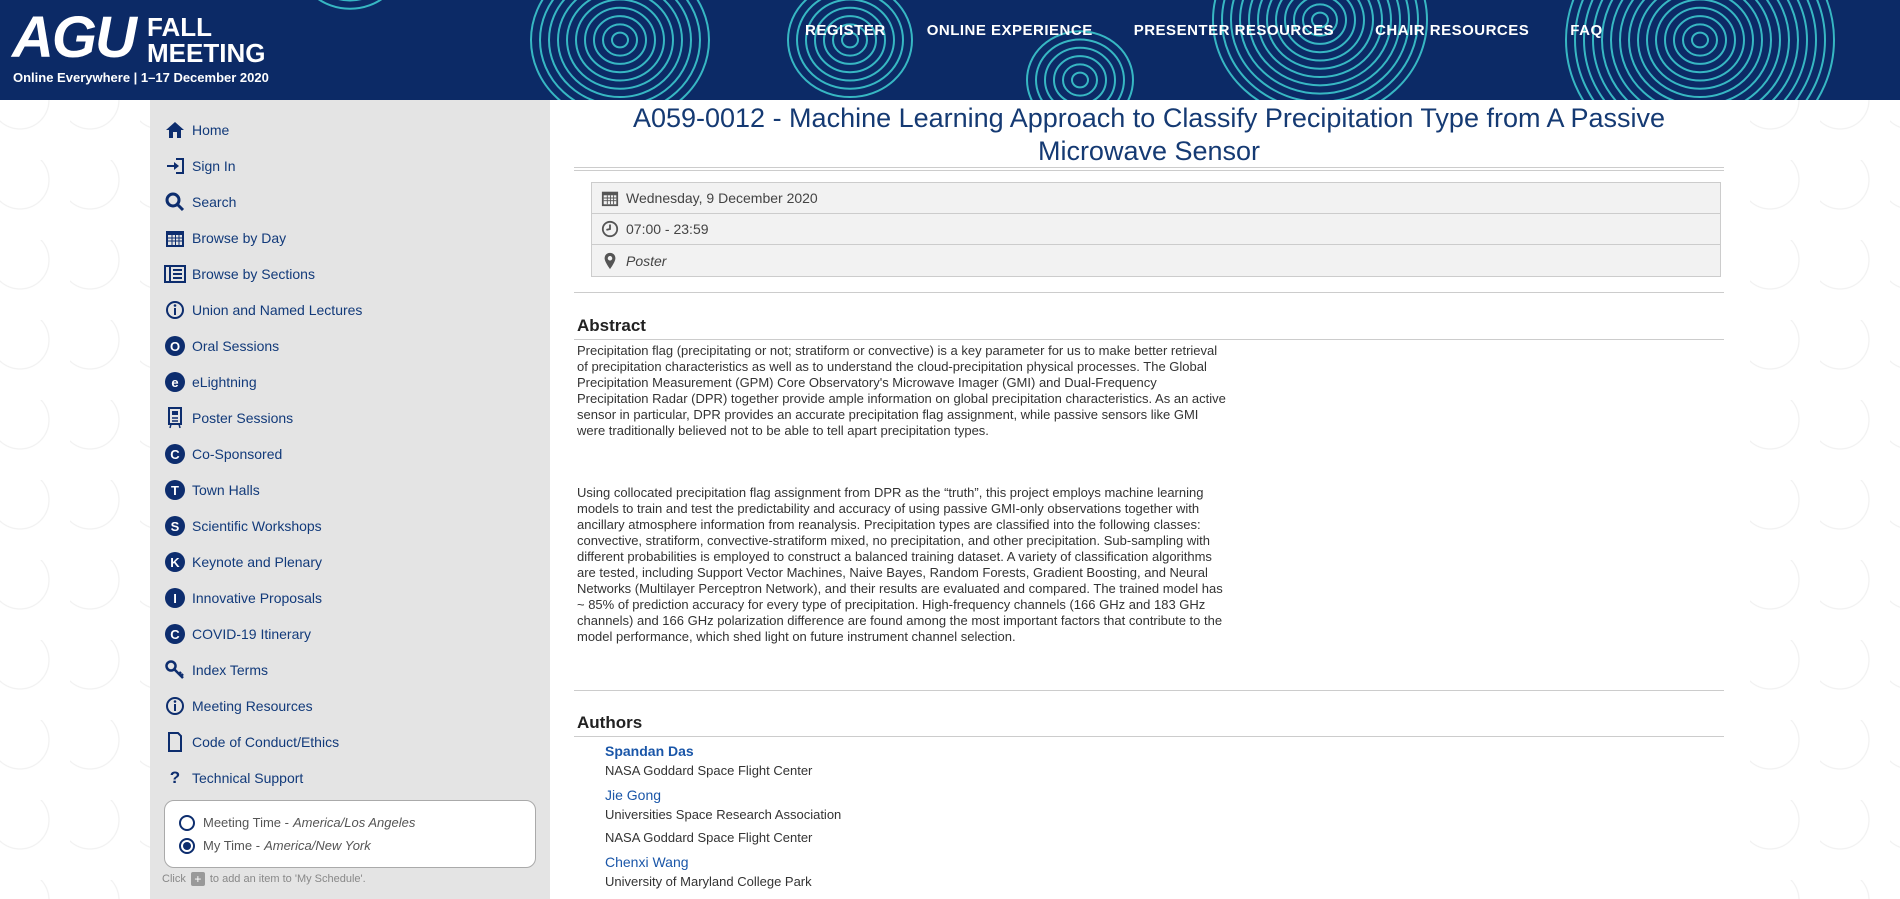 This screenshot has height=899, width=1900. Describe the element at coordinates (187, 845) in the screenshot. I see `my-time-radio` at that location.